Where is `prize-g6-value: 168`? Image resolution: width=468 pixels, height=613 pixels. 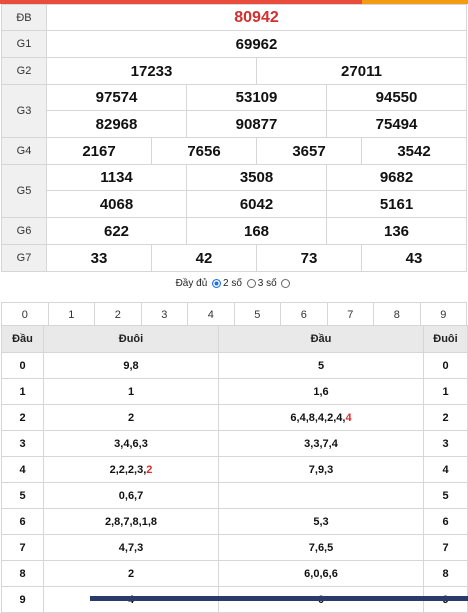
prize-g6-value: 168 is located at coordinates (256, 231).